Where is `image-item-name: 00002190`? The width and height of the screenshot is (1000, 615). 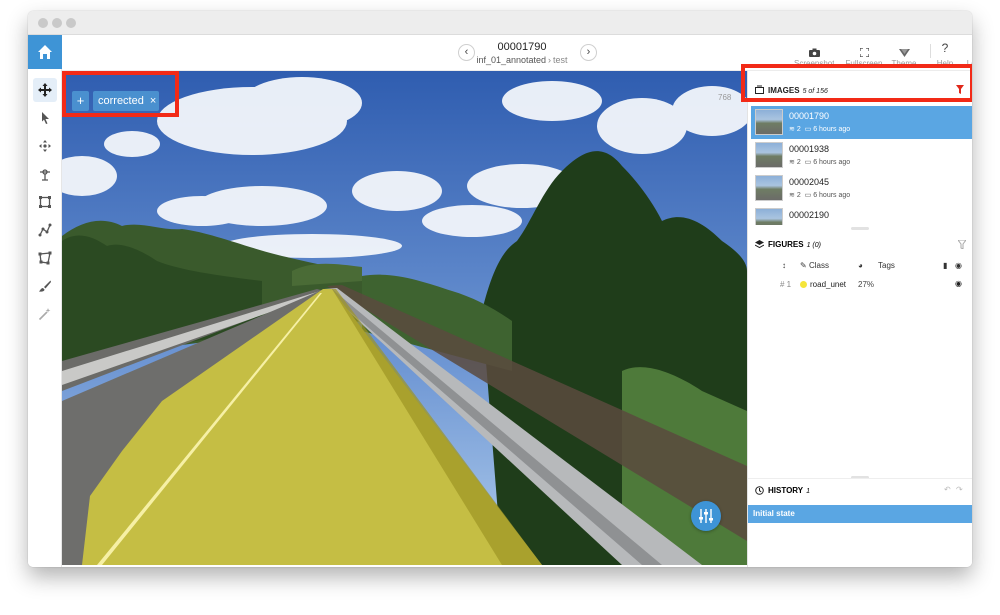 image-item-name: 00002190 is located at coordinates (809, 215).